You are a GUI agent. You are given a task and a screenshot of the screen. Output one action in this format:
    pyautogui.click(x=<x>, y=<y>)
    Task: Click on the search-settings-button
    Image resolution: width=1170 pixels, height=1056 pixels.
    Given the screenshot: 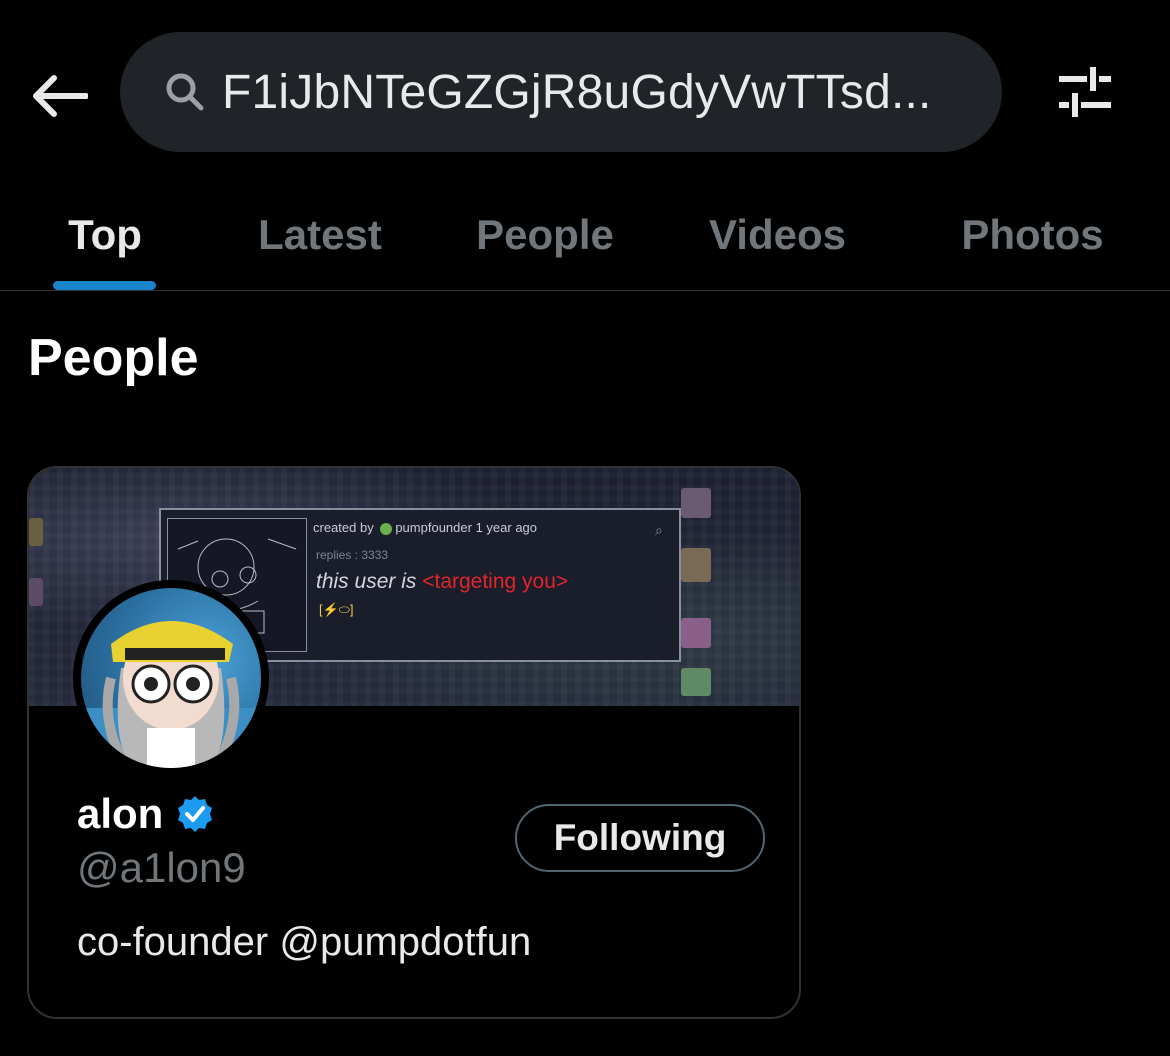 What is the action you would take?
    pyautogui.click(x=1085, y=92)
    